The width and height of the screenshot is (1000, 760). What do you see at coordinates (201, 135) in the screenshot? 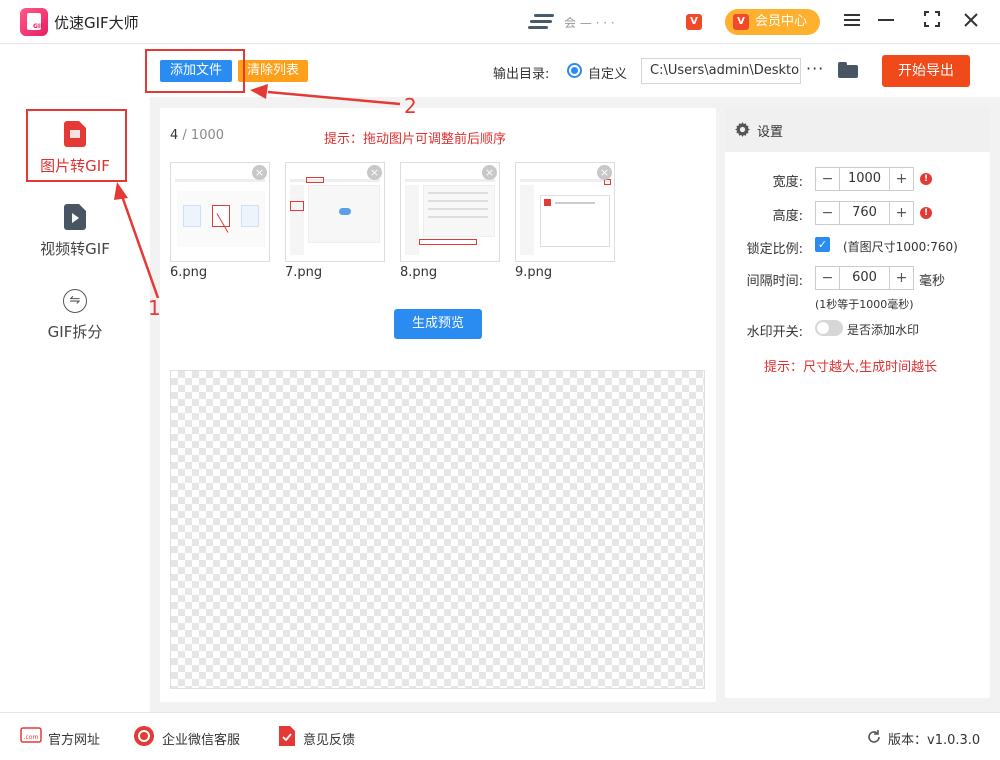
I see `image-count-total: / 1000` at bounding box center [201, 135].